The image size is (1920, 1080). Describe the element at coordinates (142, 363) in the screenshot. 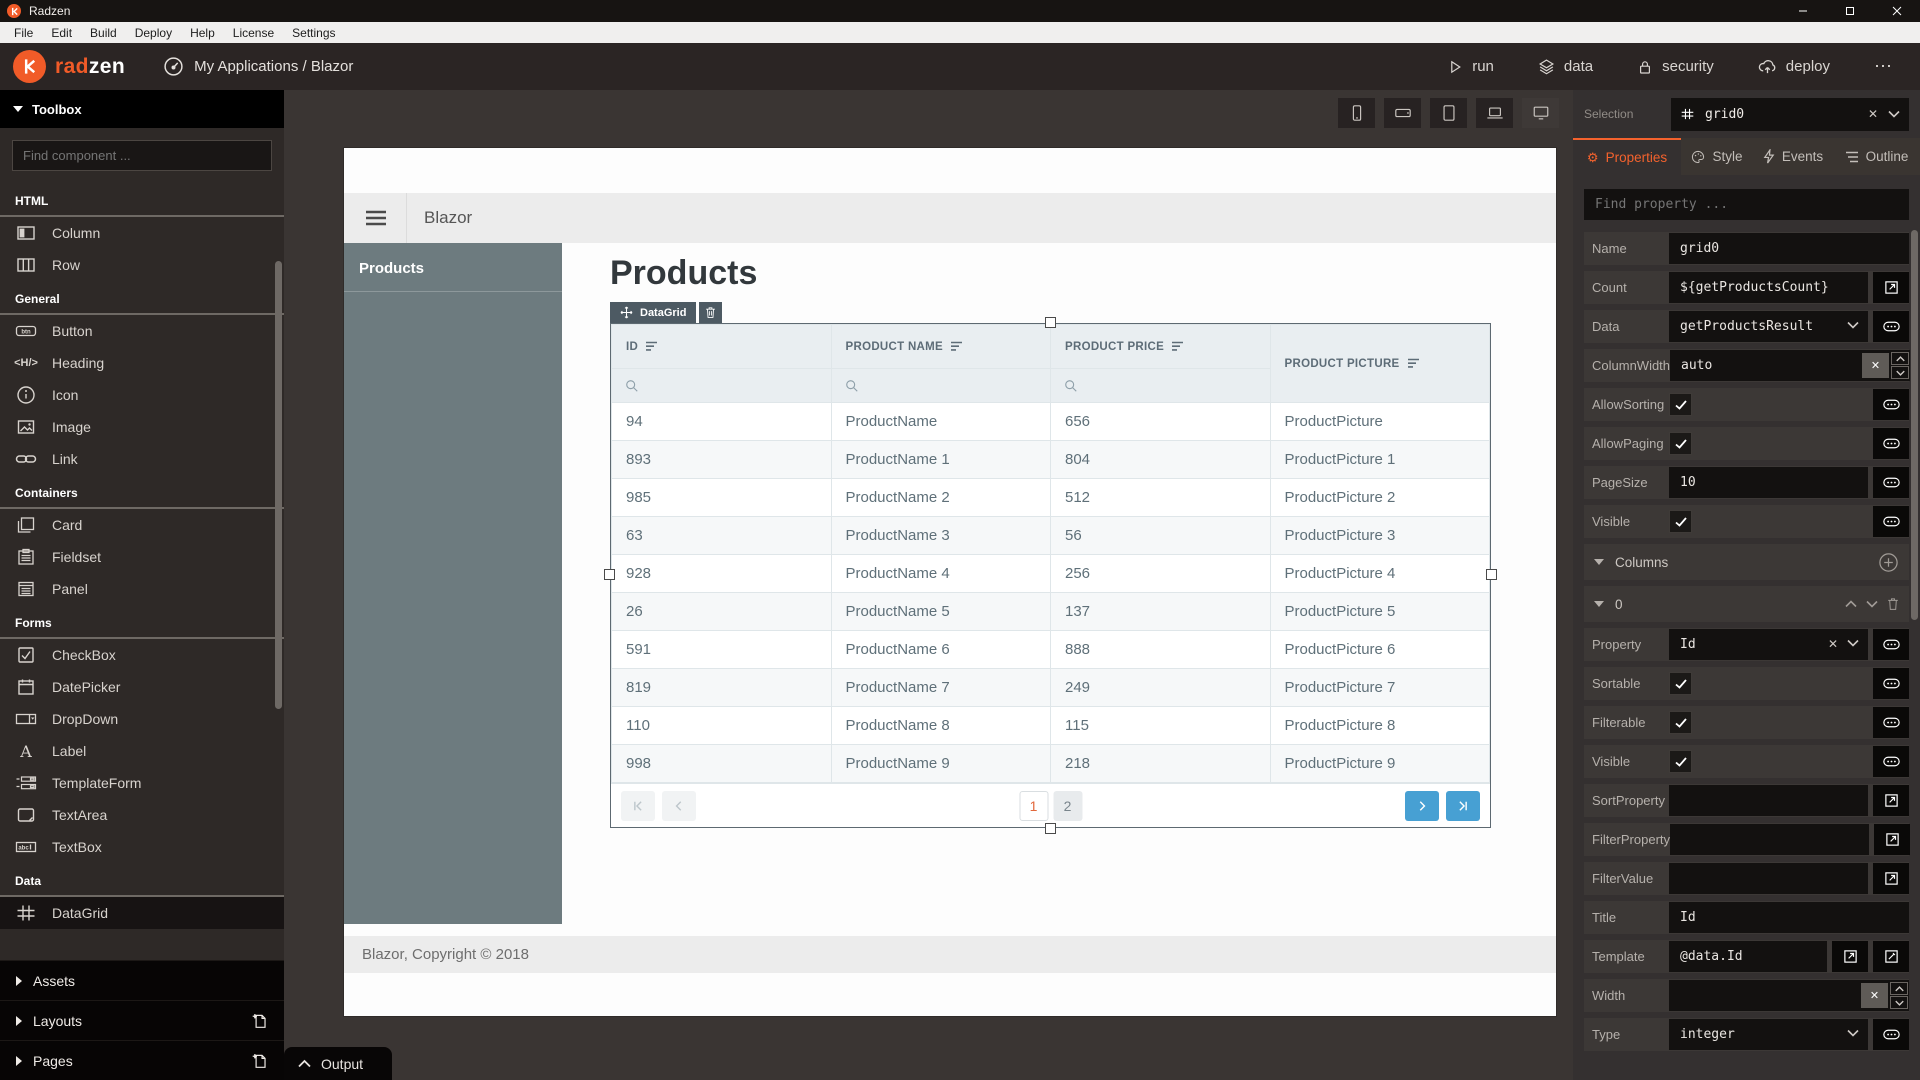

I see `toolbox-item-heading: <H/> Heading` at that location.